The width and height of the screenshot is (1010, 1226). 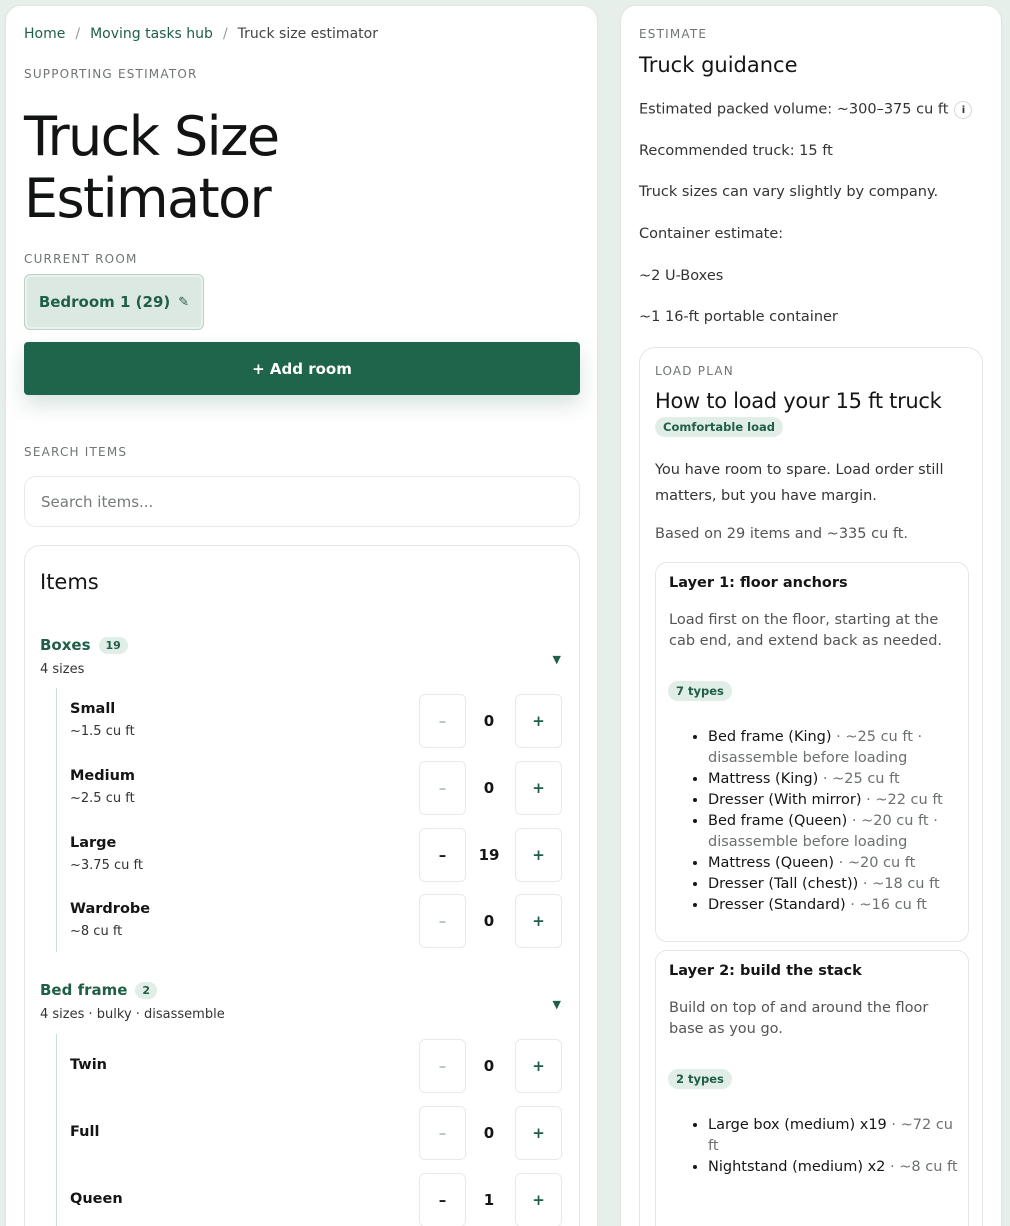 I want to click on load-plan-basis: Based on 29 items and ~335 cu ft., so click(x=782, y=534).